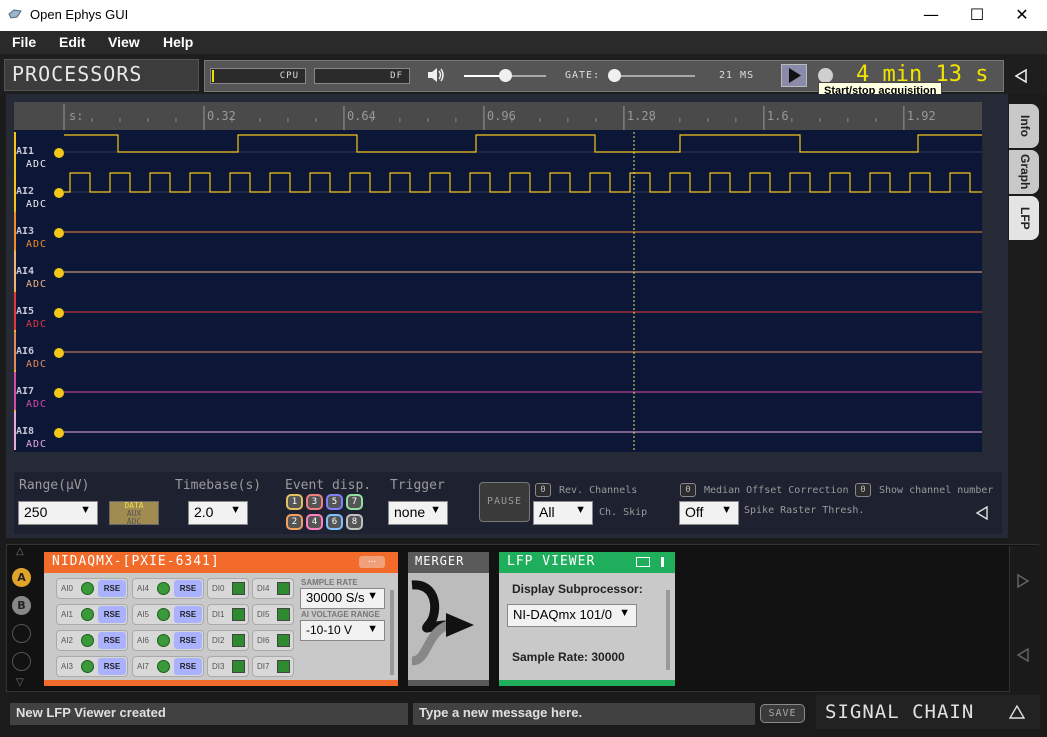 The image size is (1047, 737). I want to click on channel-type-button: DATA AUX ADC, so click(134, 513).